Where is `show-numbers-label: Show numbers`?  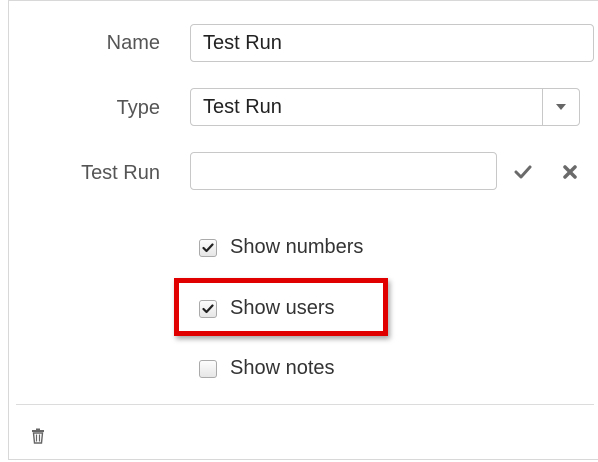 show-numbers-label: Show numbers is located at coordinates (297, 247).